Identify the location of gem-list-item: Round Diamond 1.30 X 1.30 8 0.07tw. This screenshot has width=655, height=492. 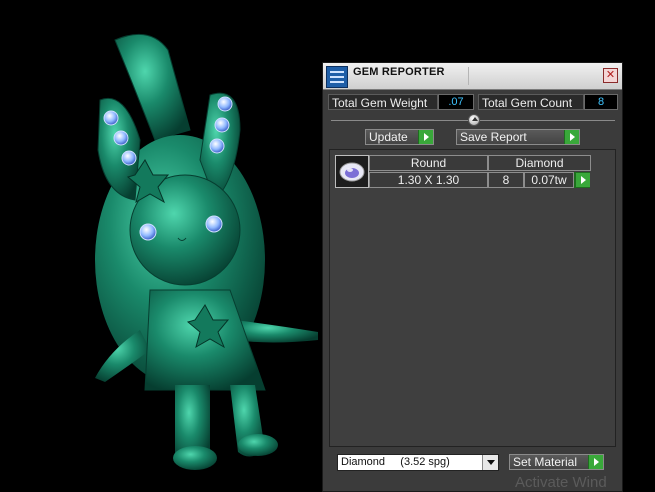
(463, 172).